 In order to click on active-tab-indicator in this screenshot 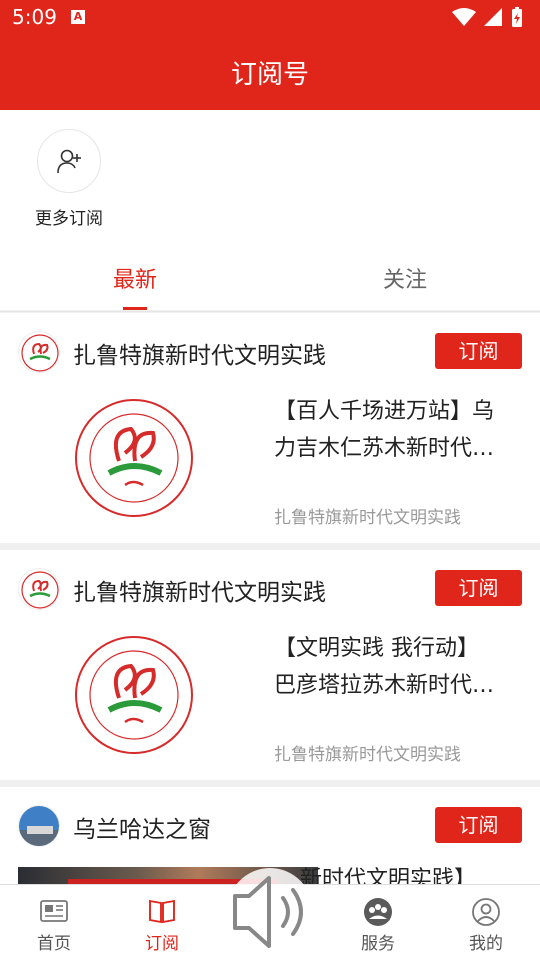, I will do `click(135, 308)`.